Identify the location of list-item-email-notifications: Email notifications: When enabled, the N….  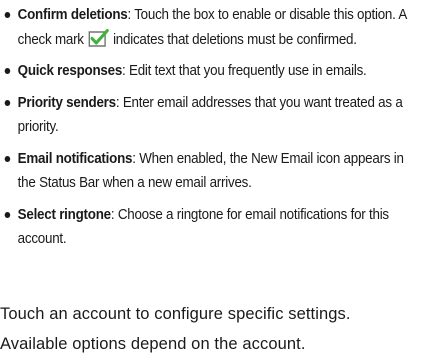
(212, 171).